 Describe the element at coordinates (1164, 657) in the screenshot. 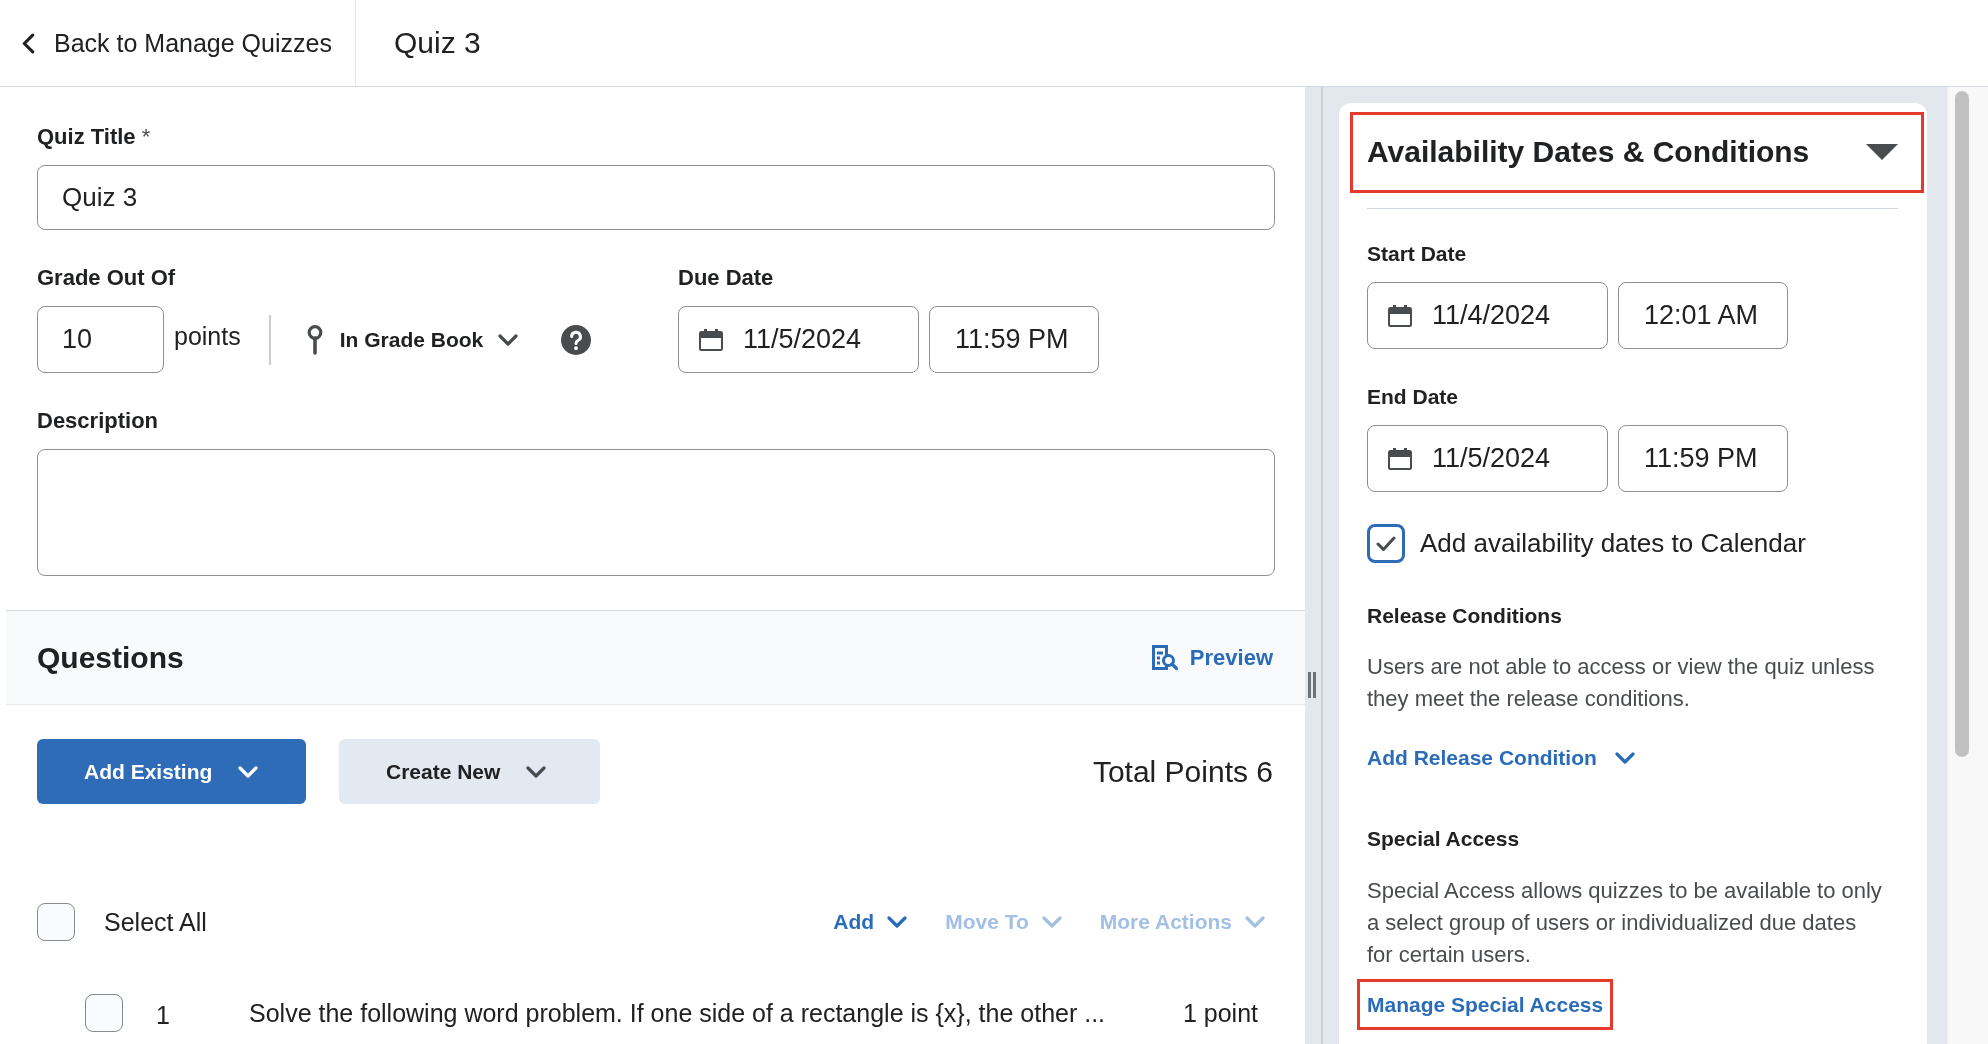

I see `preview-icon` at that location.